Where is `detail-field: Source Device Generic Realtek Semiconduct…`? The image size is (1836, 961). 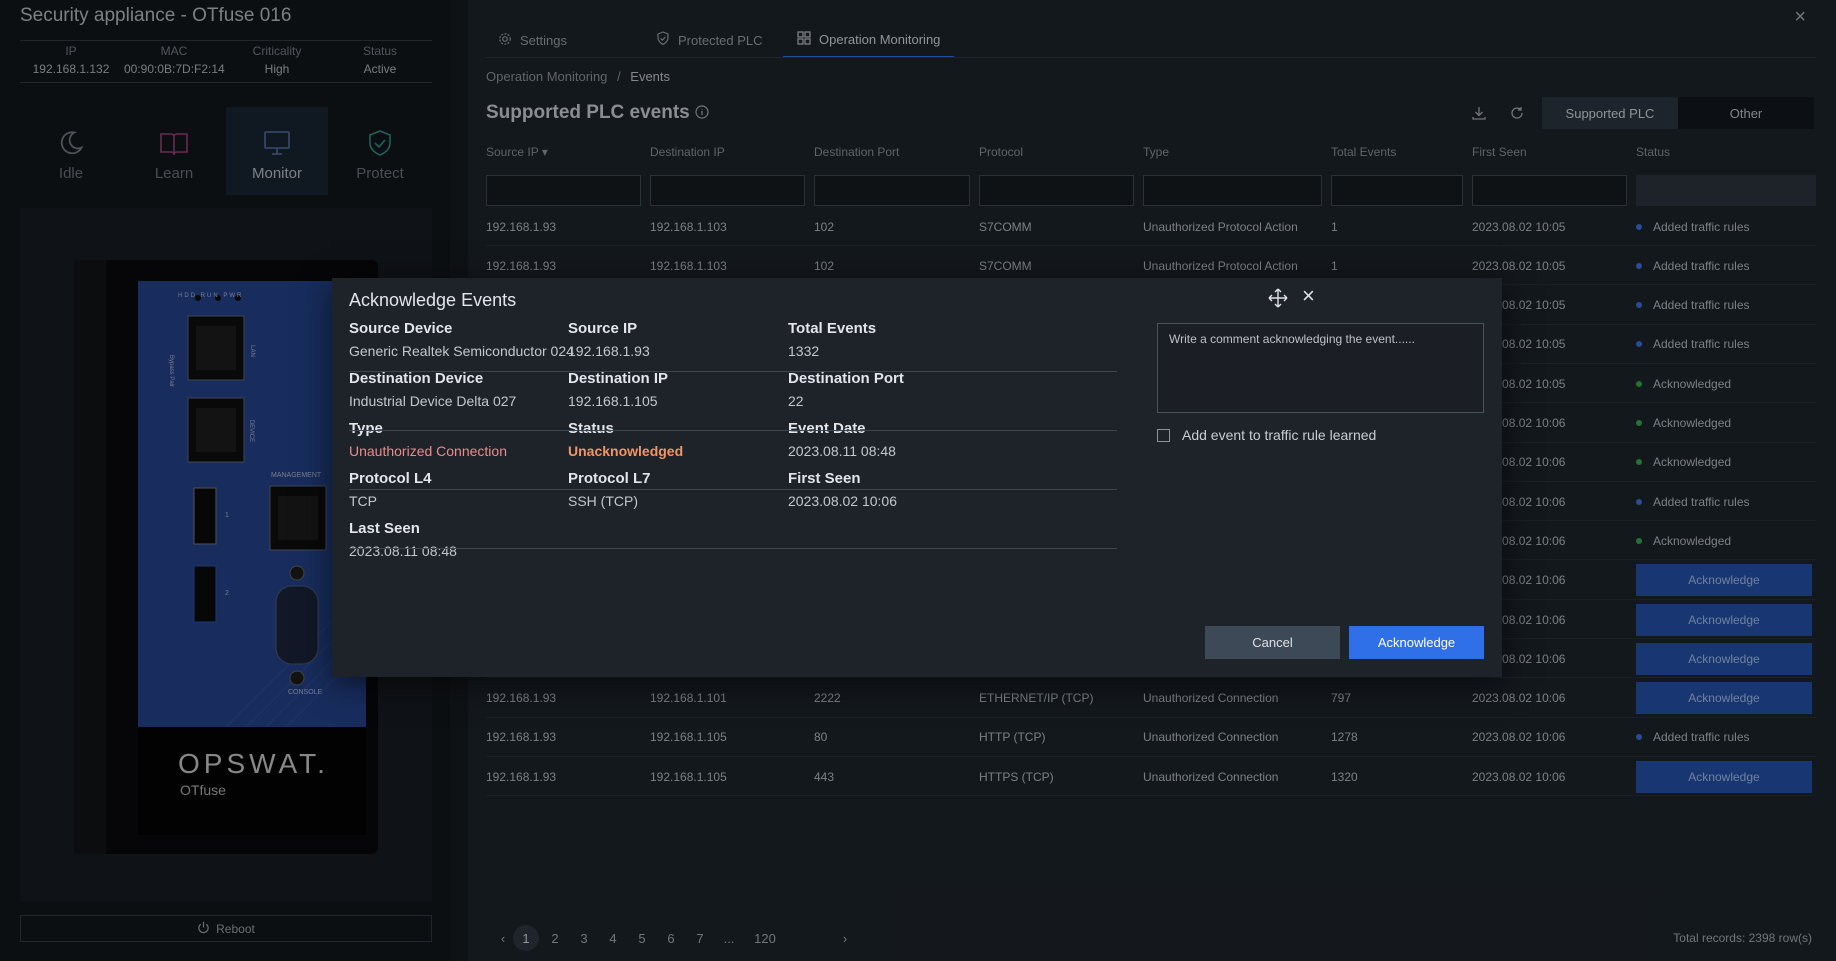
detail-field: Source Device Generic Realtek Semiconduct… is located at coordinates (461, 339).